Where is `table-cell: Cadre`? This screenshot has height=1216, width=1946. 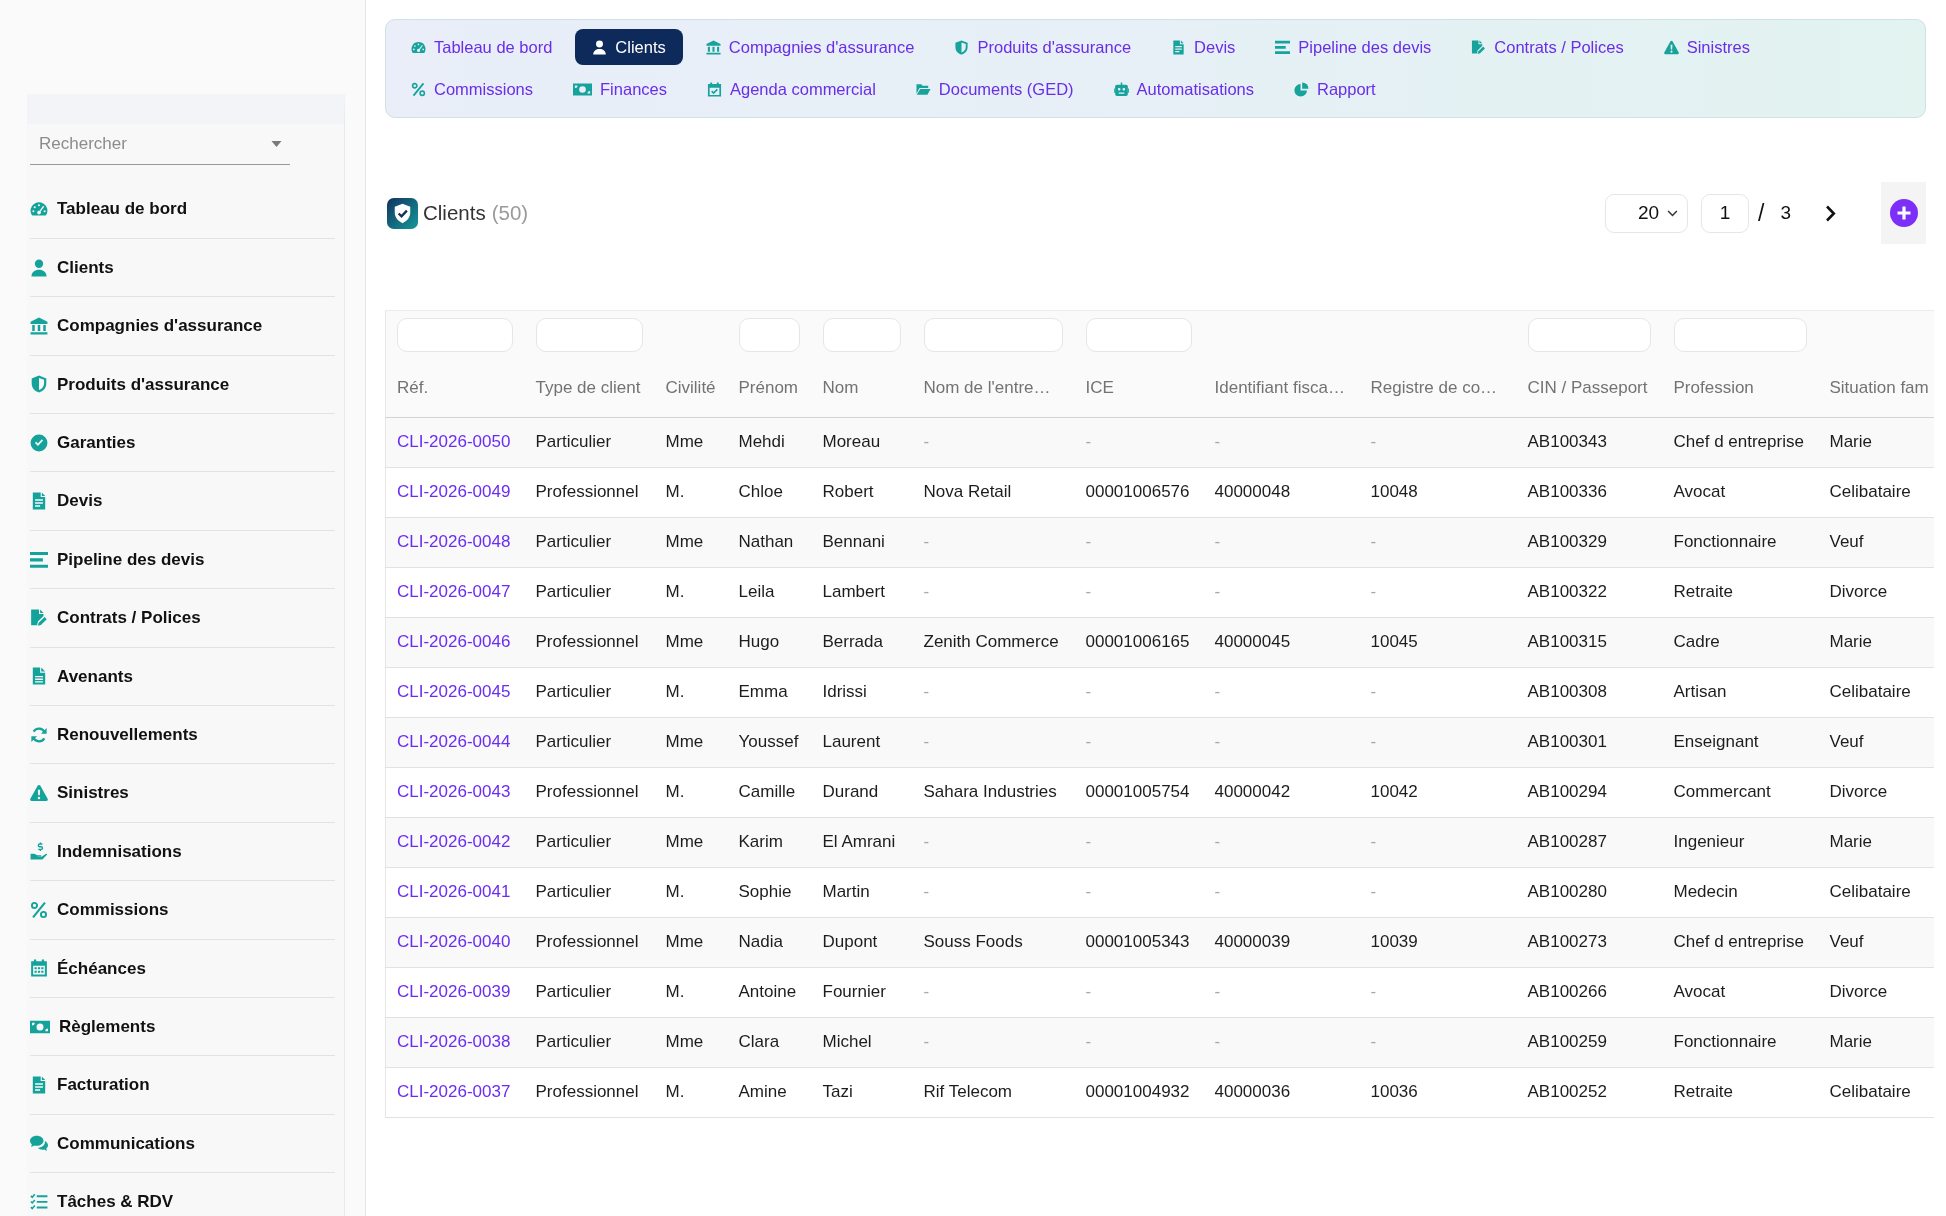
table-cell: Cadre is located at coordinates (1740, 642).